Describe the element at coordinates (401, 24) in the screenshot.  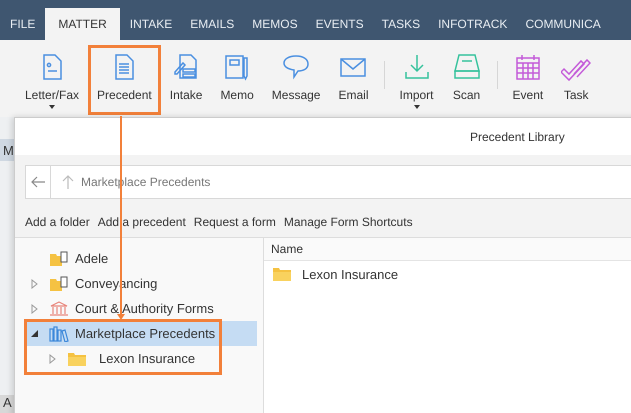
I see `ribbon-tab: TASKS` at that location.